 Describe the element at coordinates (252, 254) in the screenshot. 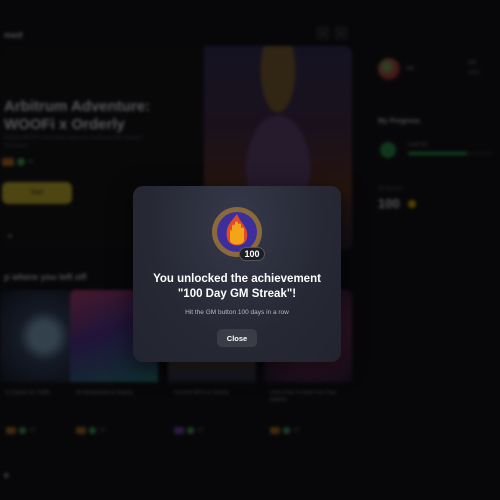

I see `badge-count: 100` at that location.